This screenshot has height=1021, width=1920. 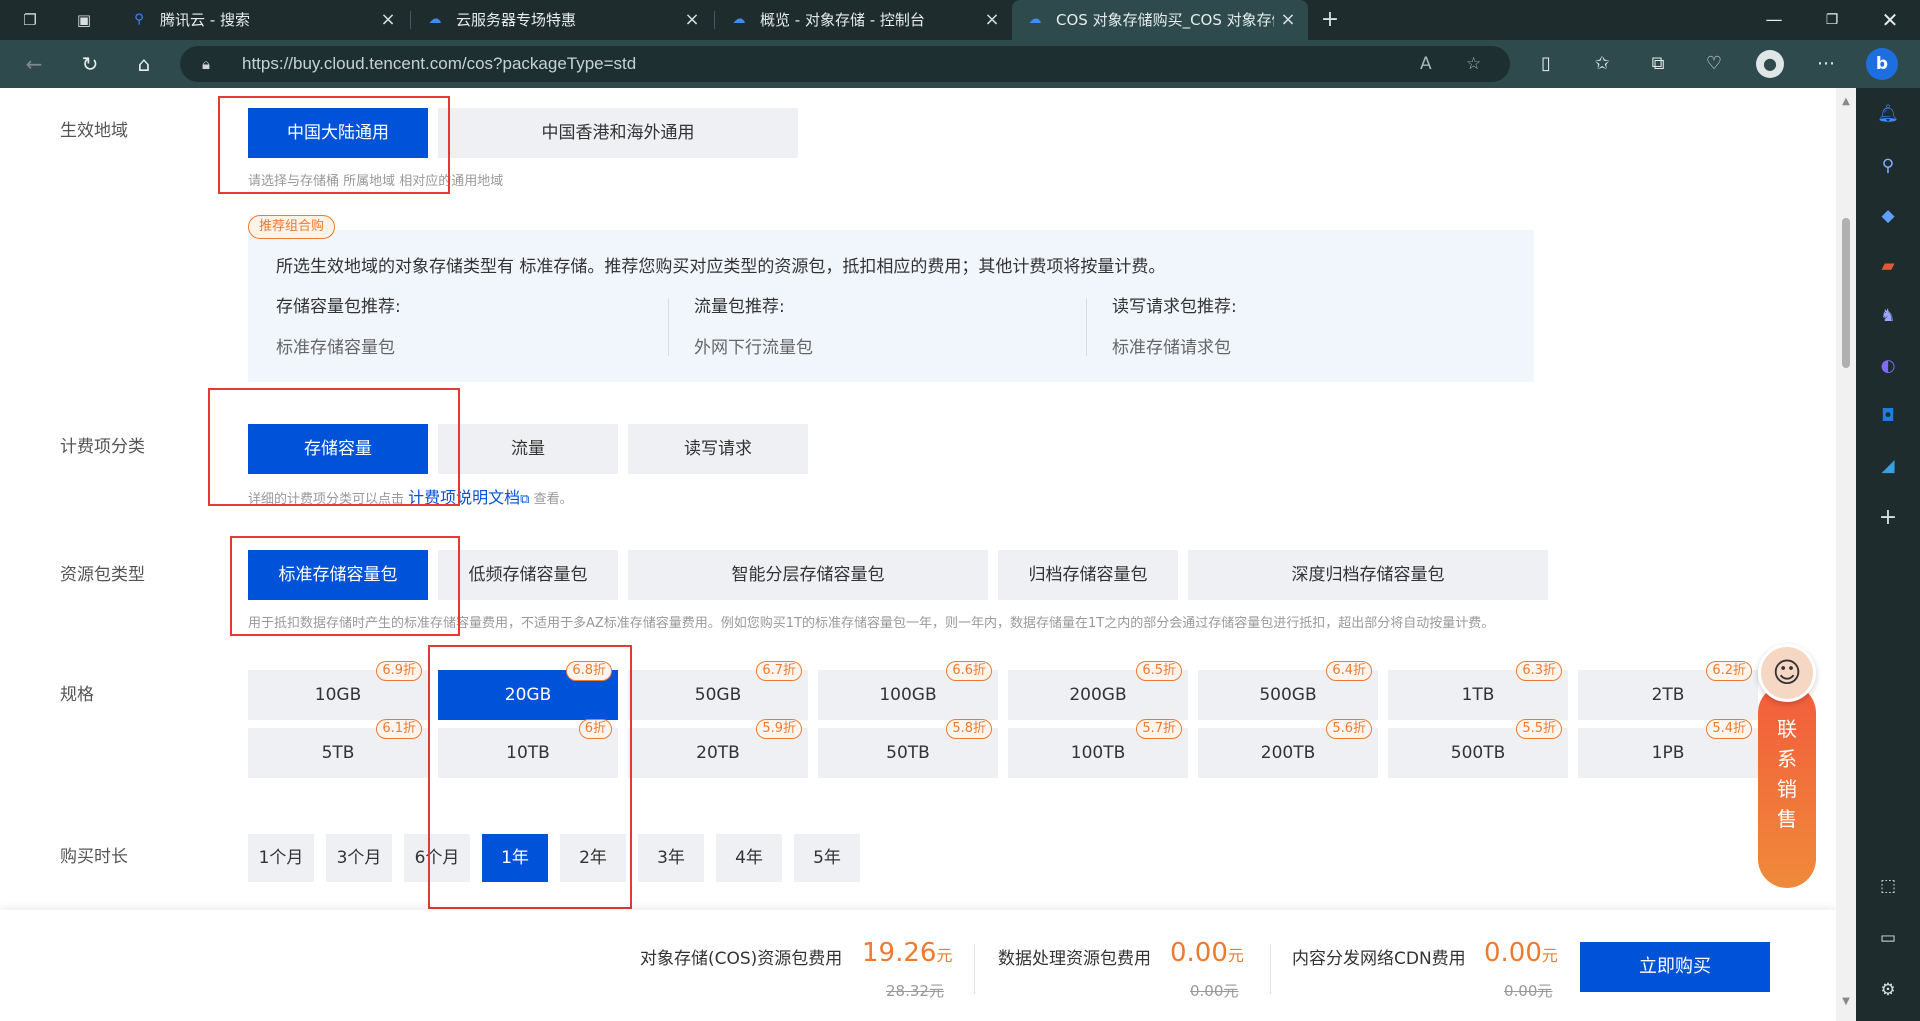 What do you see at coordinates (1546, 64) in the screenshot?
I see `split-screen-icon: ▯` at bounding box center [1546, 64].